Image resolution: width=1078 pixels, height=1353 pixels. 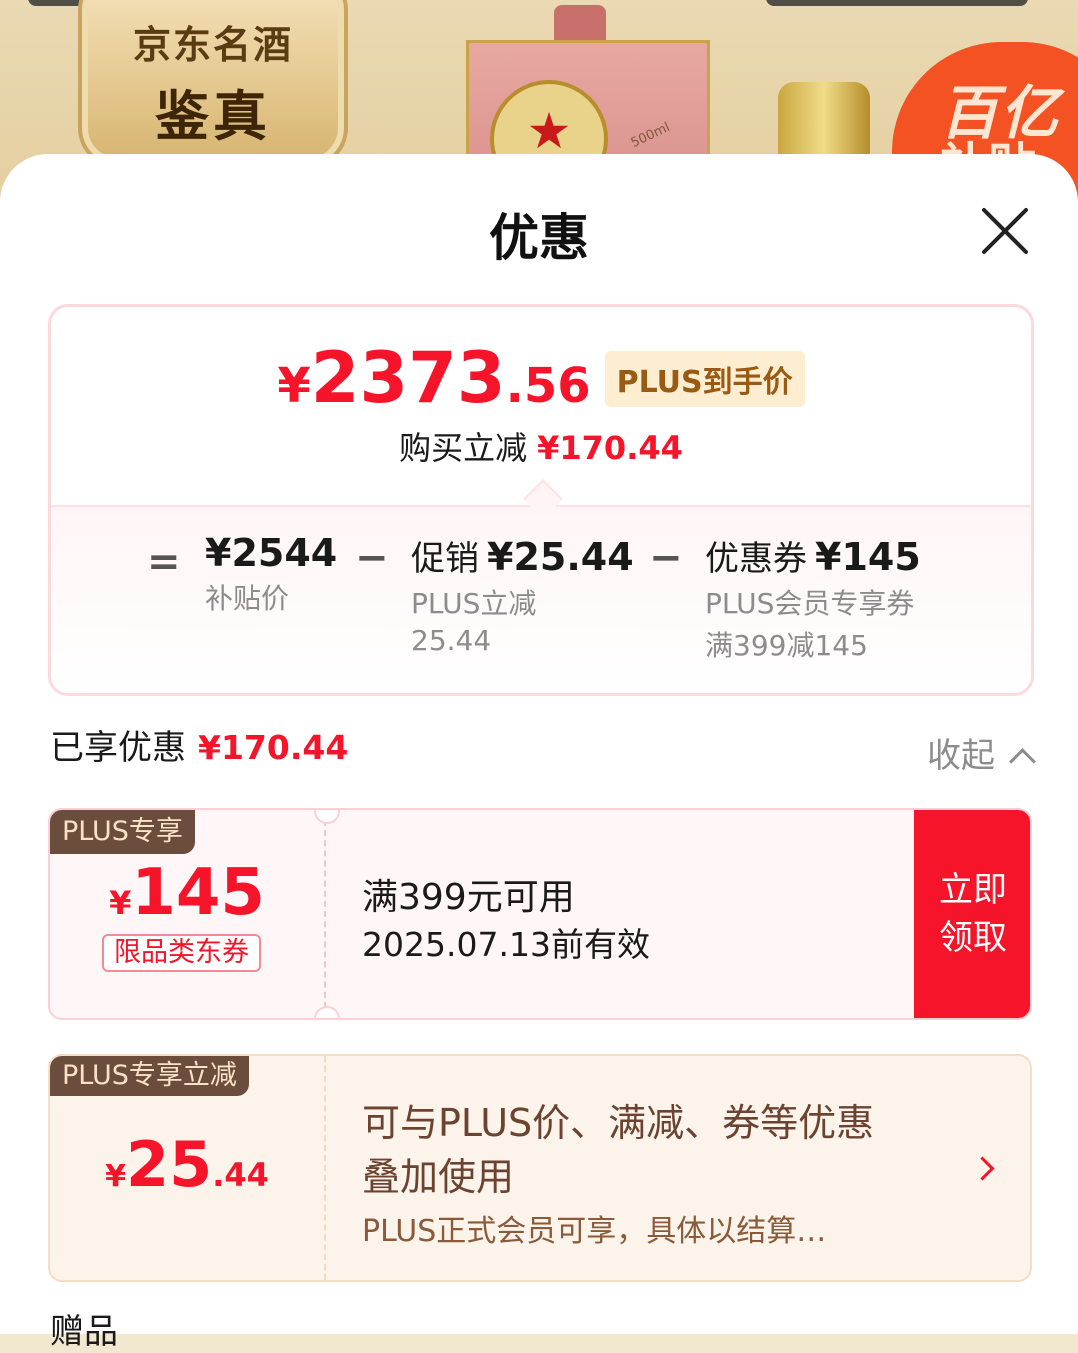 I want to click on breakdown-value: ¥25.44, so click(x=560, y=557).